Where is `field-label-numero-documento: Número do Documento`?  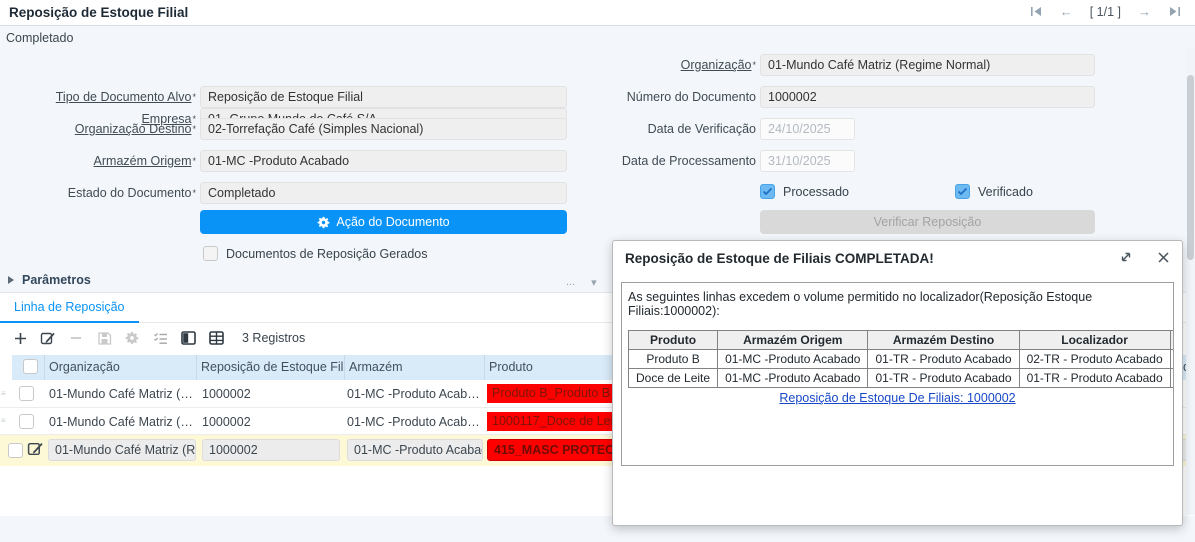
field-label-numero-documento: Número do Documento is located at coordinates (691, 97).